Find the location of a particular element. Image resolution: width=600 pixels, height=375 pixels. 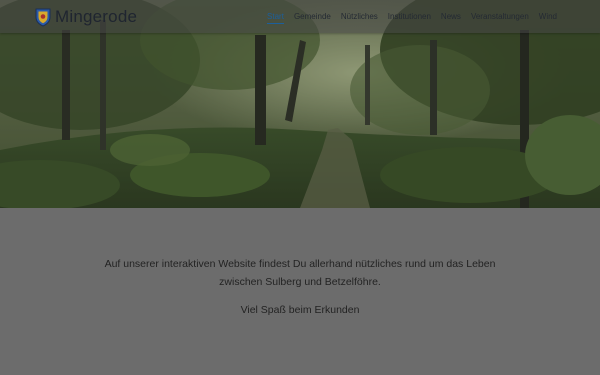

nav-item-institutionen: Institutionen is located at coordinates (409, 16).